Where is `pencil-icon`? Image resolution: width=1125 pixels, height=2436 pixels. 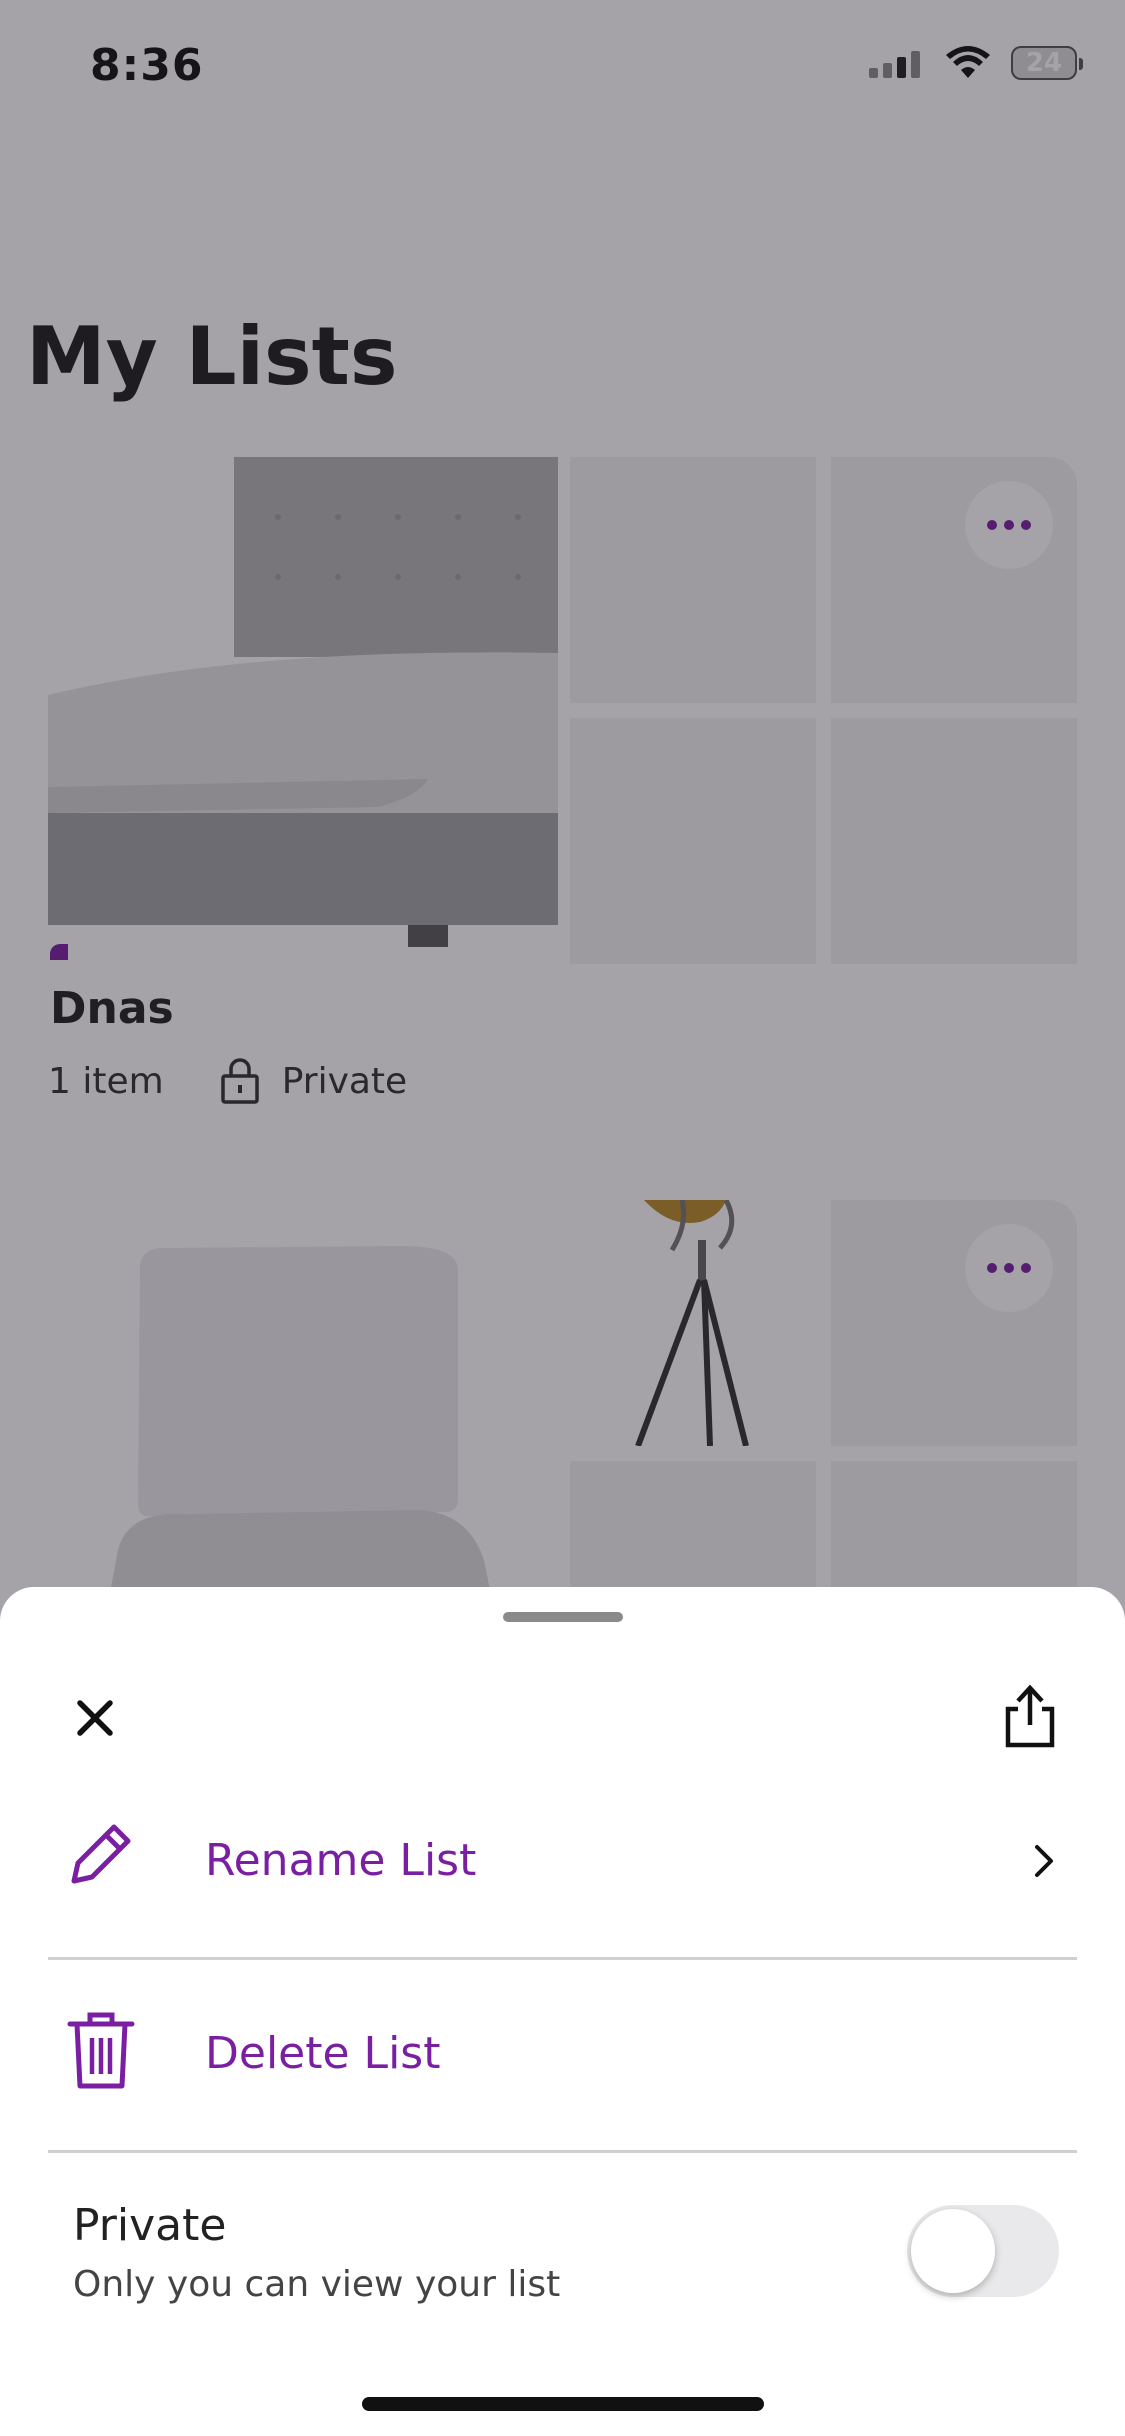
pencil-icon is located at coordinates (101, 1854).